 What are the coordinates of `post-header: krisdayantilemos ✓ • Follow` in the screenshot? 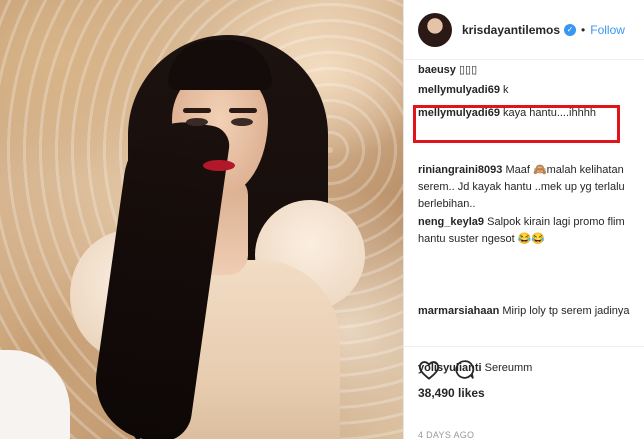 It's located at (524, 30).